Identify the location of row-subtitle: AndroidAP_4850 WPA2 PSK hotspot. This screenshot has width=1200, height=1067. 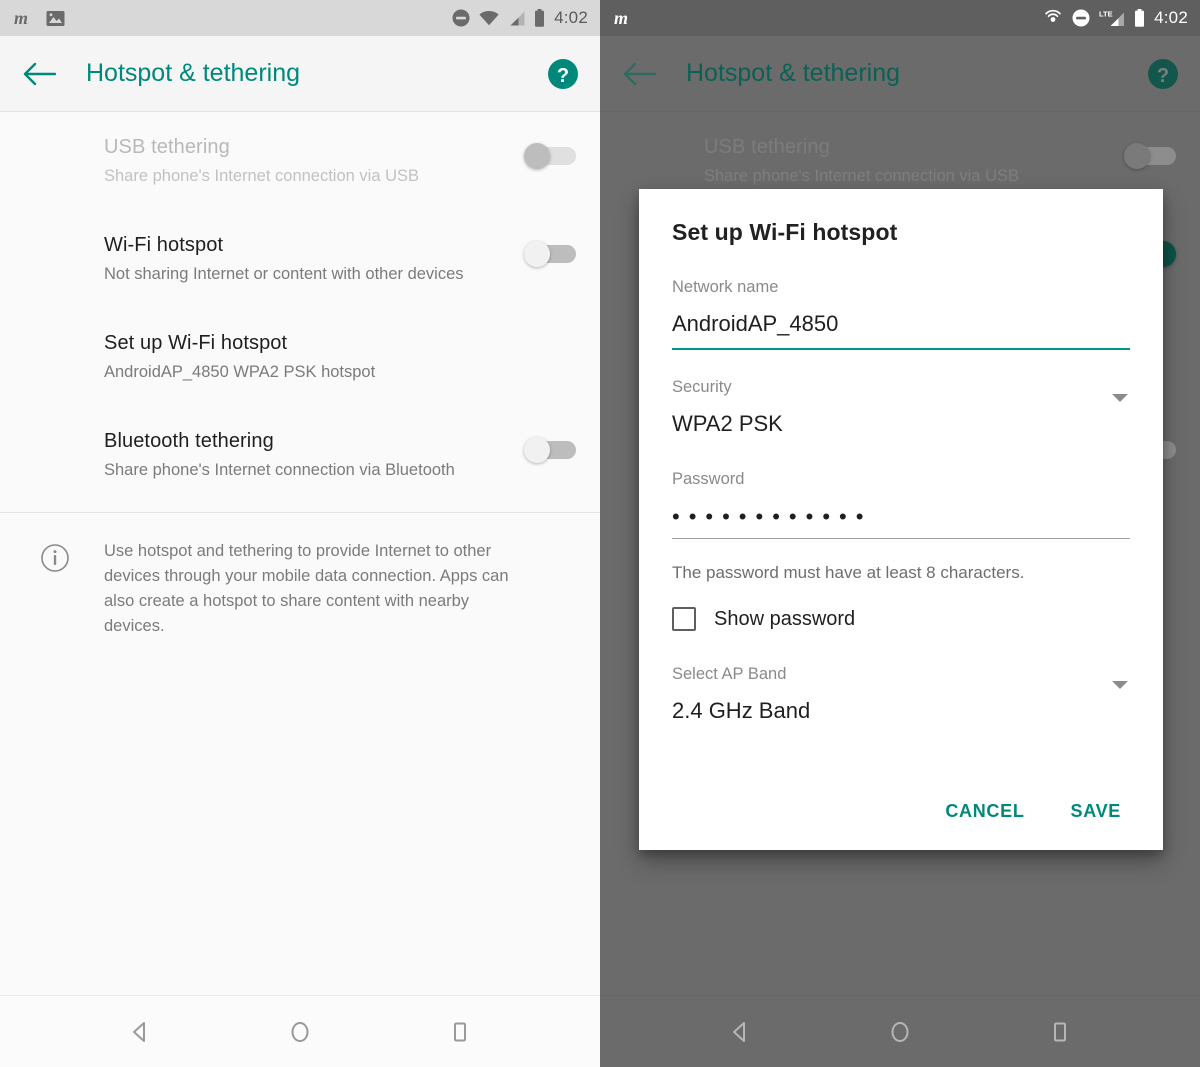
(240, 372).